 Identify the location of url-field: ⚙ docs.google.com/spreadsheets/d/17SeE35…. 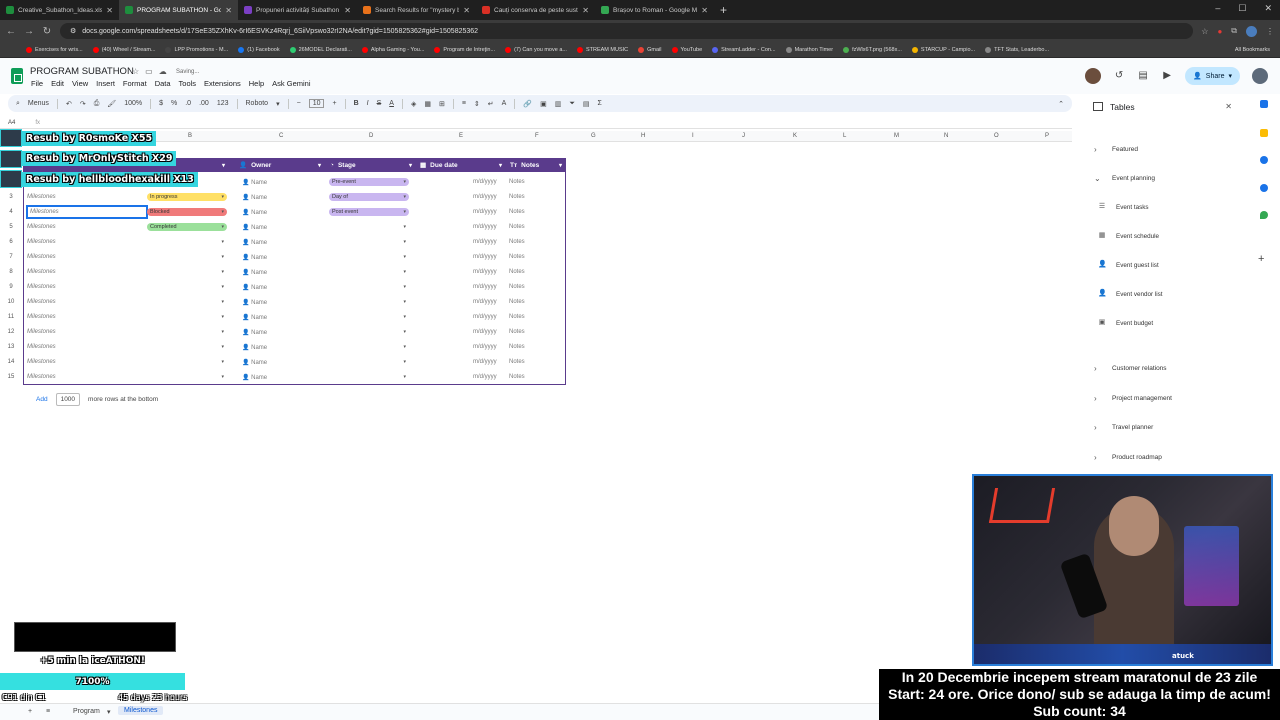
(627, 31).